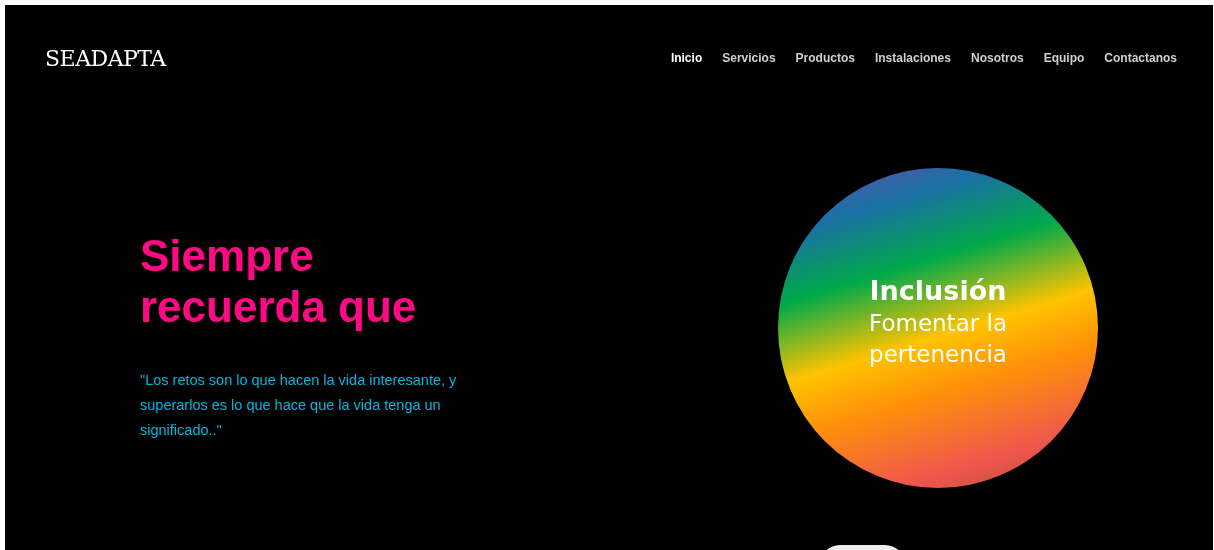  I want to click on nav-link: Contactanos, so click(1140, 58).